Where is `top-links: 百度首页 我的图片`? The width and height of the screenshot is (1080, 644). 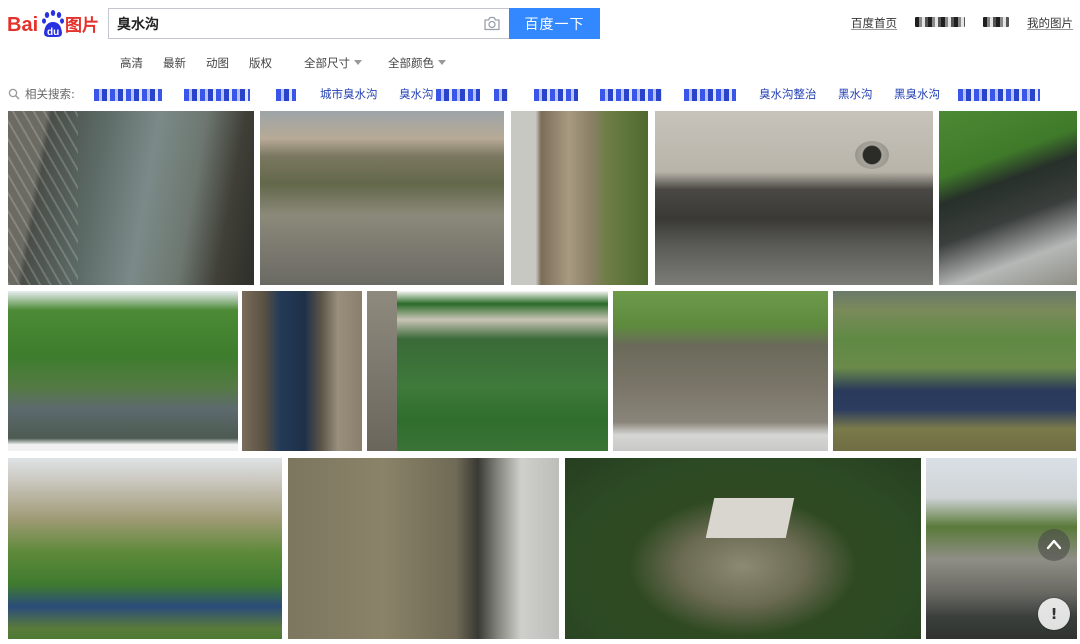 top-links: 百度首页 我的图片 is located at coordinates (953, 23).